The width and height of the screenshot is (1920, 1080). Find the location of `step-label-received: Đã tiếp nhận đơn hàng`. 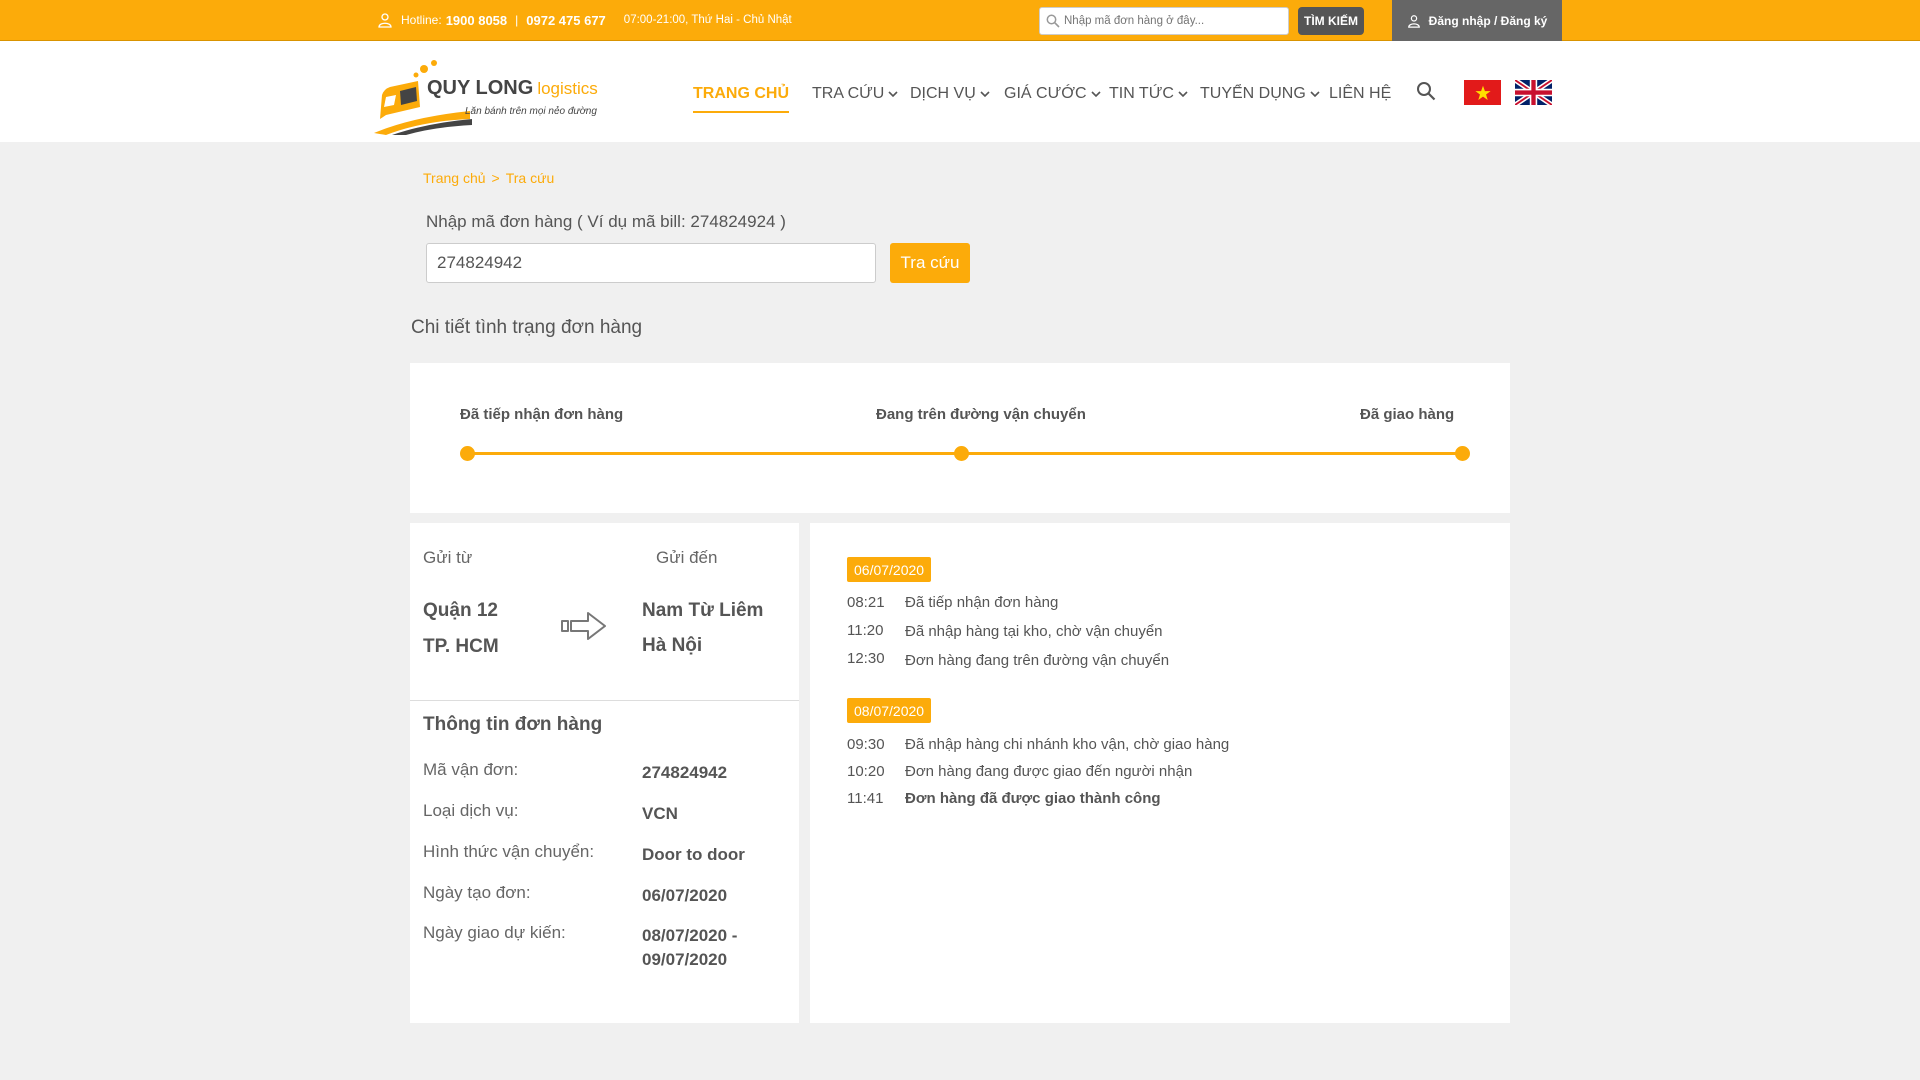

step-label-received: Đã tiếp nhận đơn hàng is located at coordinates (542, 414).